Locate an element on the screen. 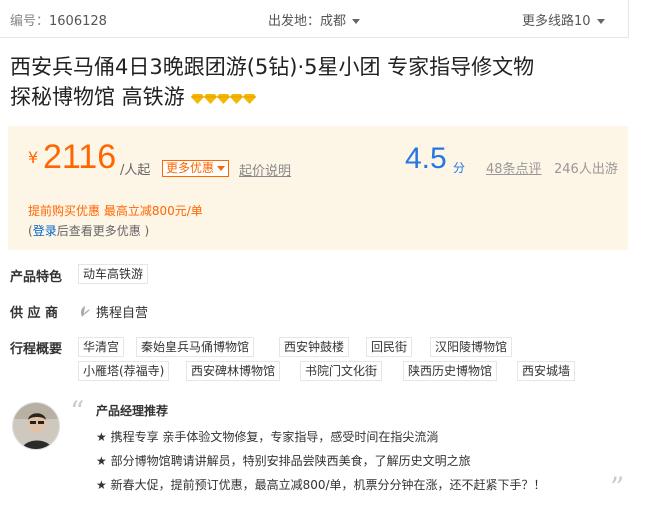 This screenshot has height=512, width=651. reviews-link: 48条点评 is located at coordinates (514, 167).